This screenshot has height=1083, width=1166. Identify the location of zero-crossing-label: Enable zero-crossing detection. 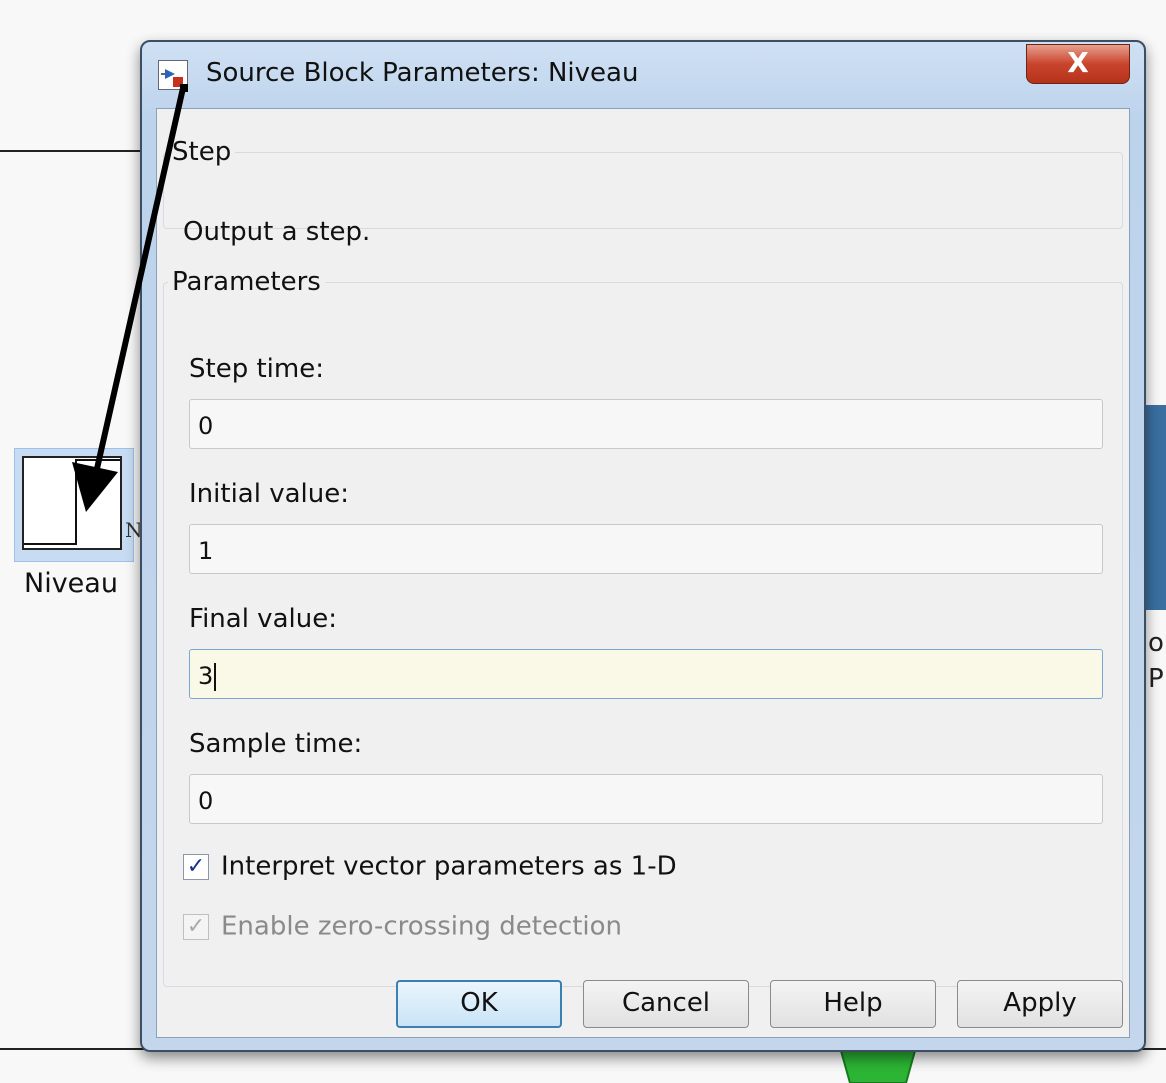
(422, 926).